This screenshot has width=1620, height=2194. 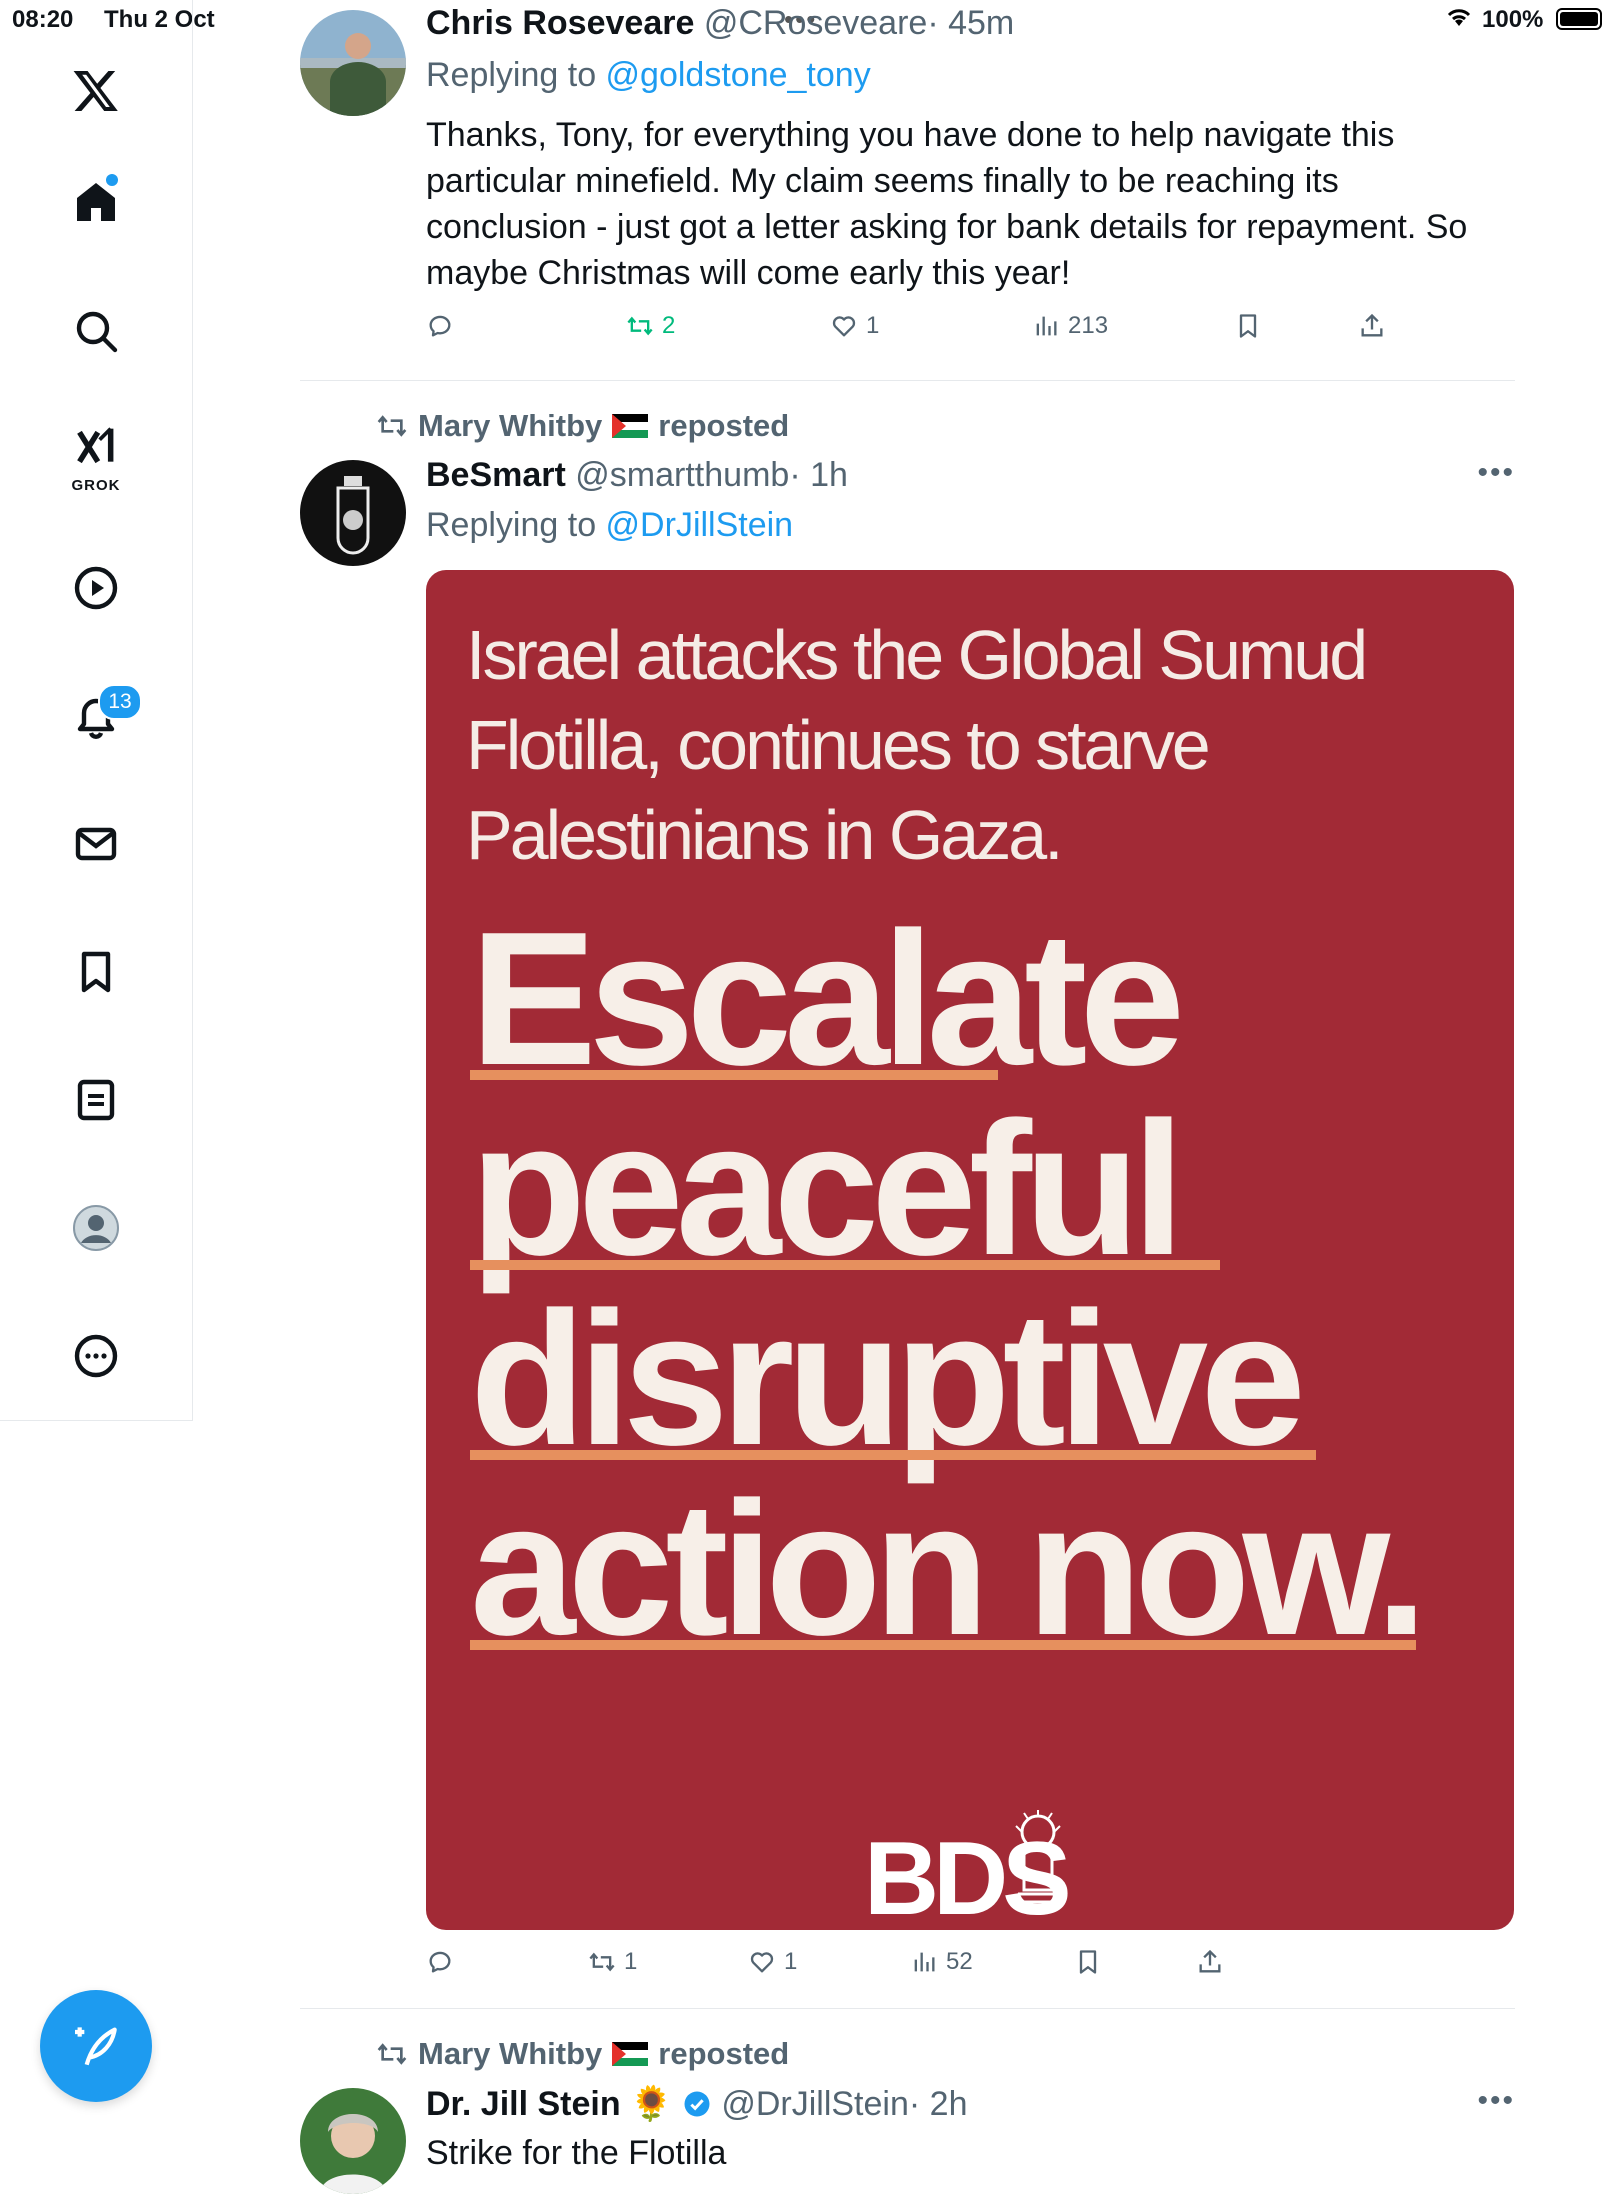 I want to click on messages-mail-icon, so click(x=96, y=844).